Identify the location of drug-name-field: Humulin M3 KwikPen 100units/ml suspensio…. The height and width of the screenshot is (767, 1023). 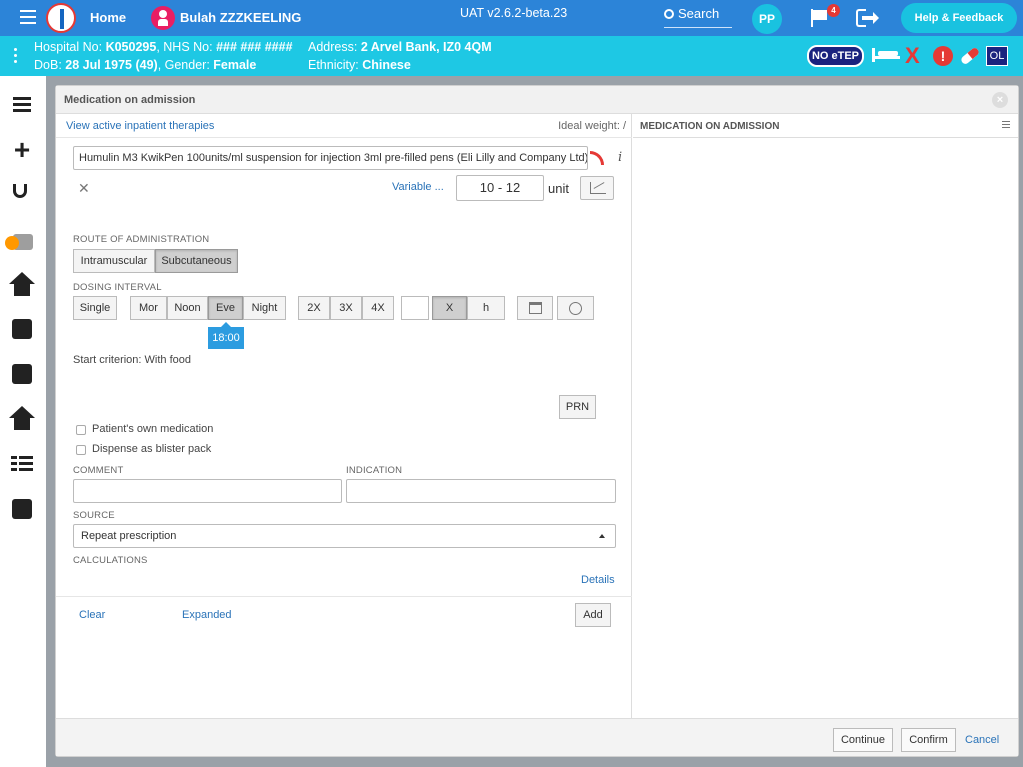
(330, 158).